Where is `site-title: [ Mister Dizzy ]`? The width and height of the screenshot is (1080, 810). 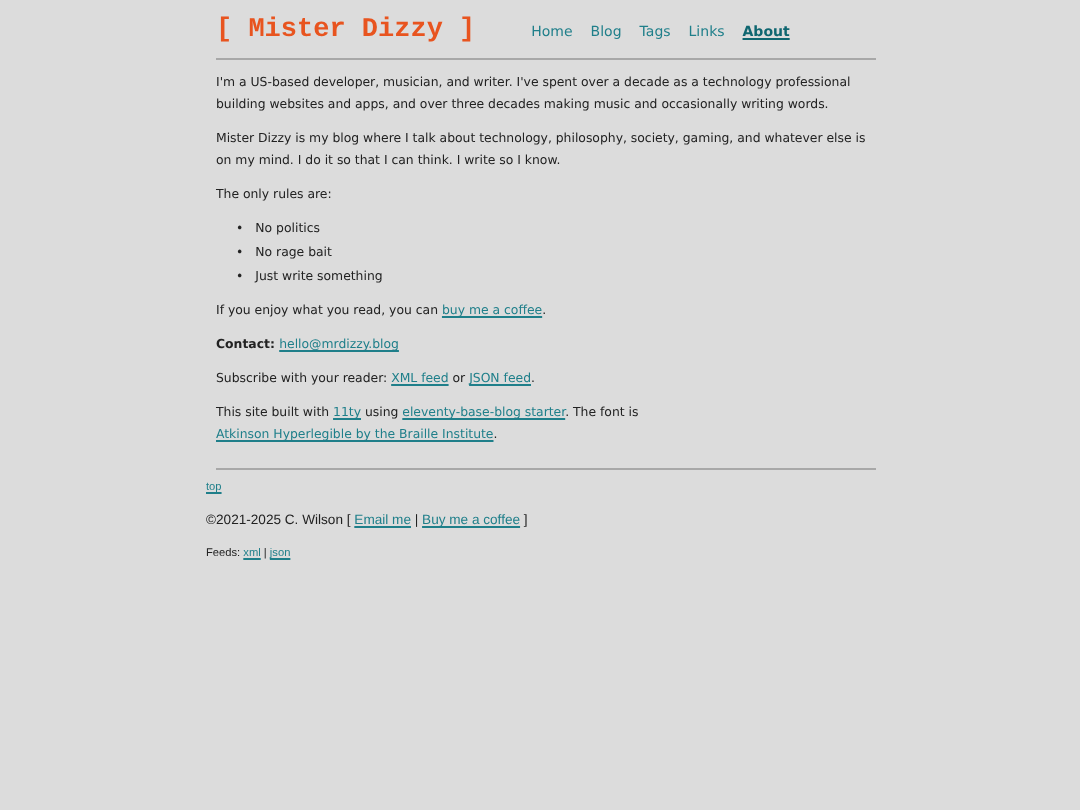 site-title: [ Mister Dizzy ] is located at coordinates (346, 31).